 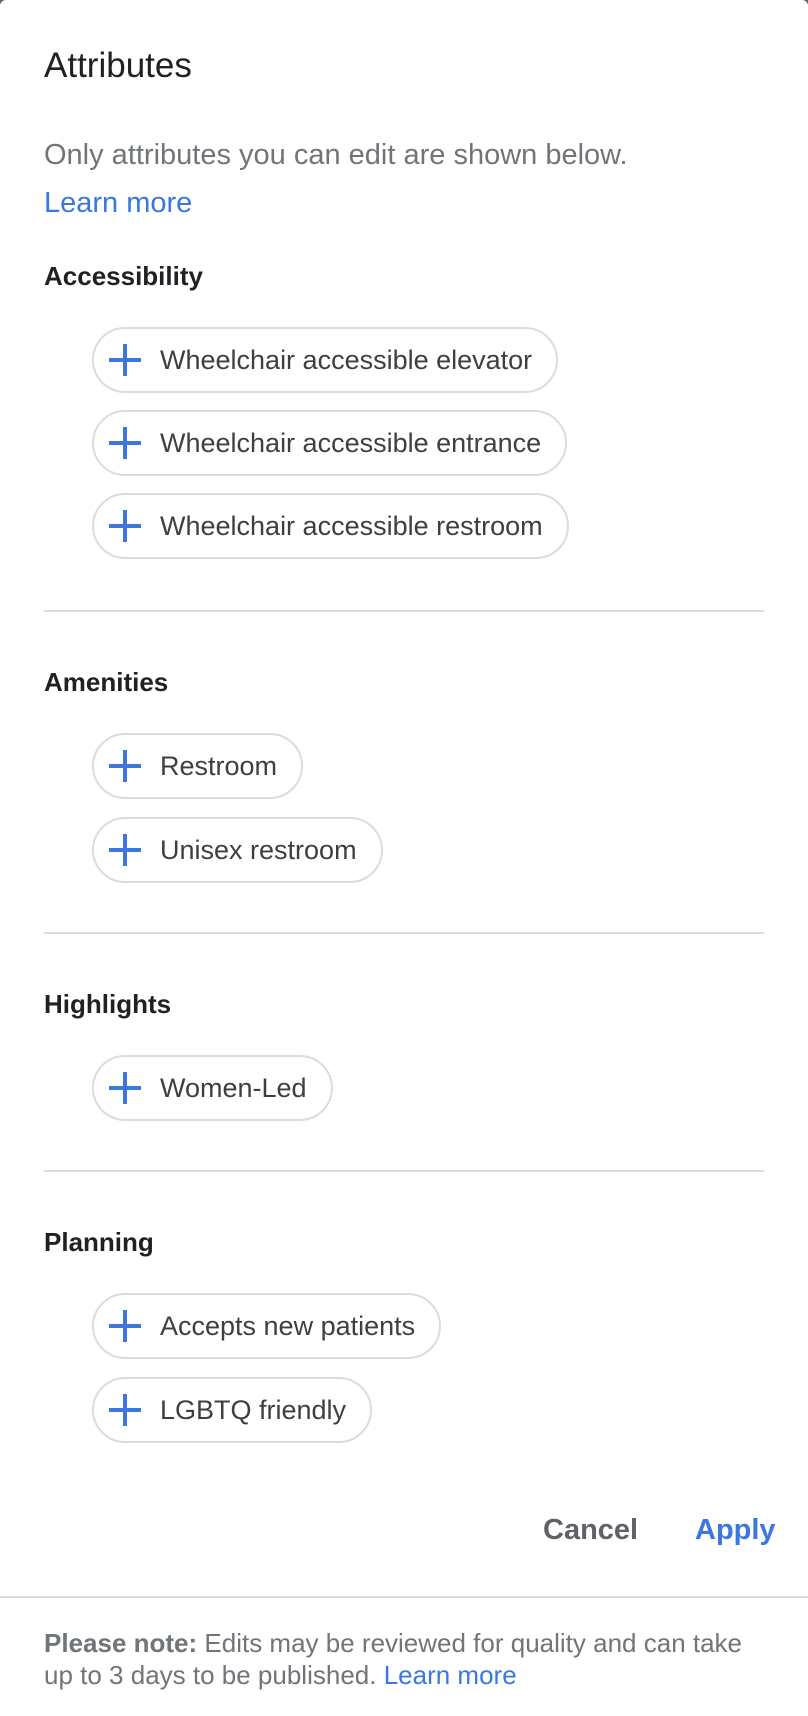 I want to click on chip-label: Unisex restroom, so click(x=258, y=849).